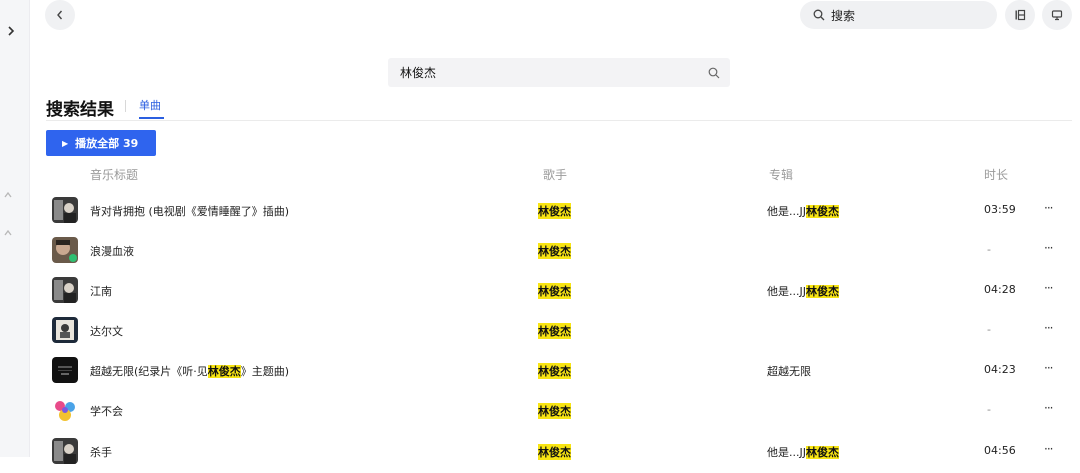 This screenshot has height=473, width=1080. I want to click on display-button, so click(1057, 15).